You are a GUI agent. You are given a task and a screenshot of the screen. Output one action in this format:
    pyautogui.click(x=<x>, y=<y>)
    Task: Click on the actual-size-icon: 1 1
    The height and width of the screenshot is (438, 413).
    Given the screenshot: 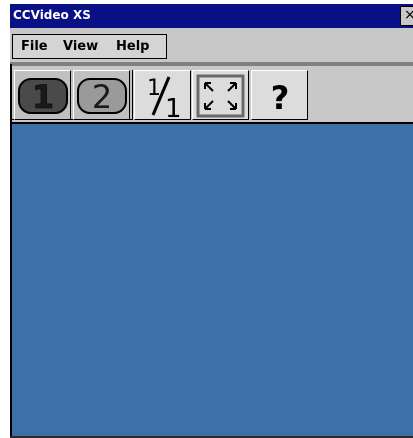 What is the action you would take?
    pyautogui.click(x=164, y=98)
    